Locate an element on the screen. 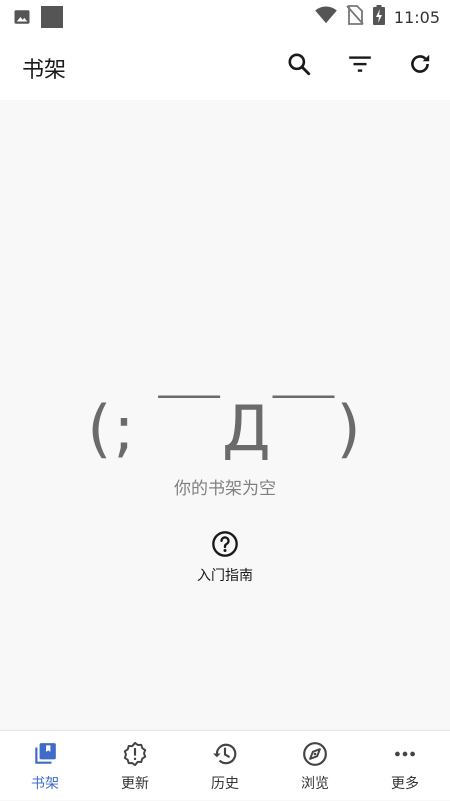 The height and width of the screenshot is (801, 450). battery-charging-icon is located at coordinates (378, 17).